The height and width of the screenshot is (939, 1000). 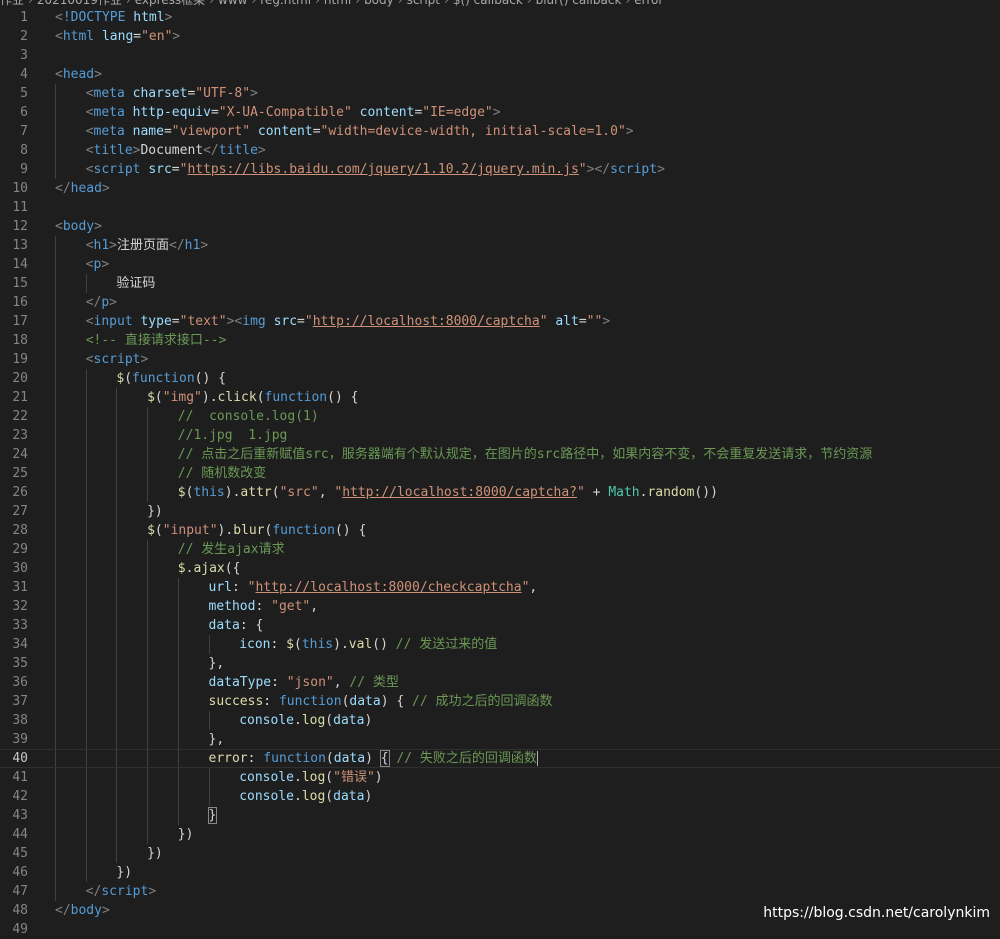 I want to click on breadcrumb-item: script, so click(x=423, y=3).